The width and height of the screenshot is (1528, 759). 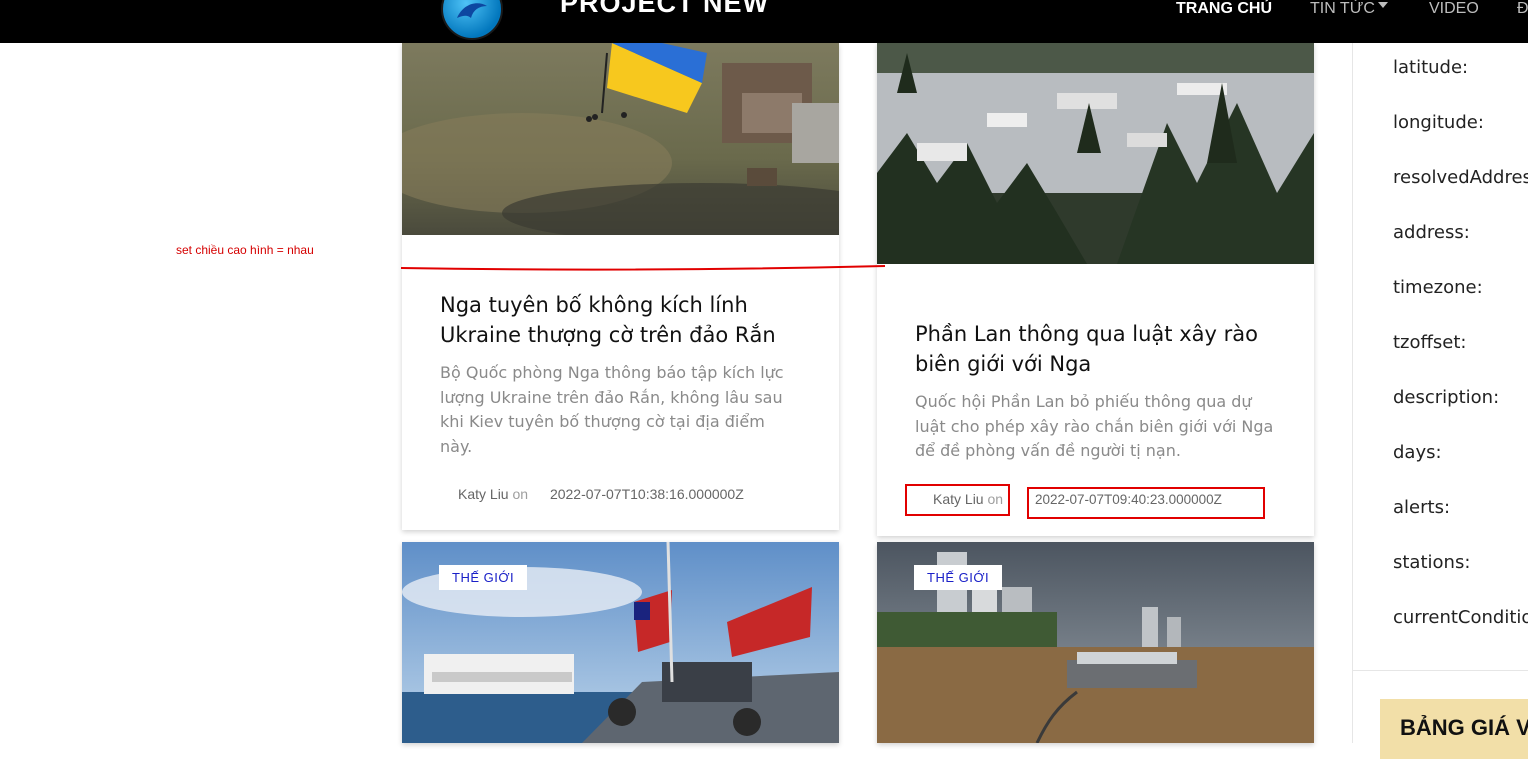 I want to click on field-days: days:, so click(x=1417, y=452).